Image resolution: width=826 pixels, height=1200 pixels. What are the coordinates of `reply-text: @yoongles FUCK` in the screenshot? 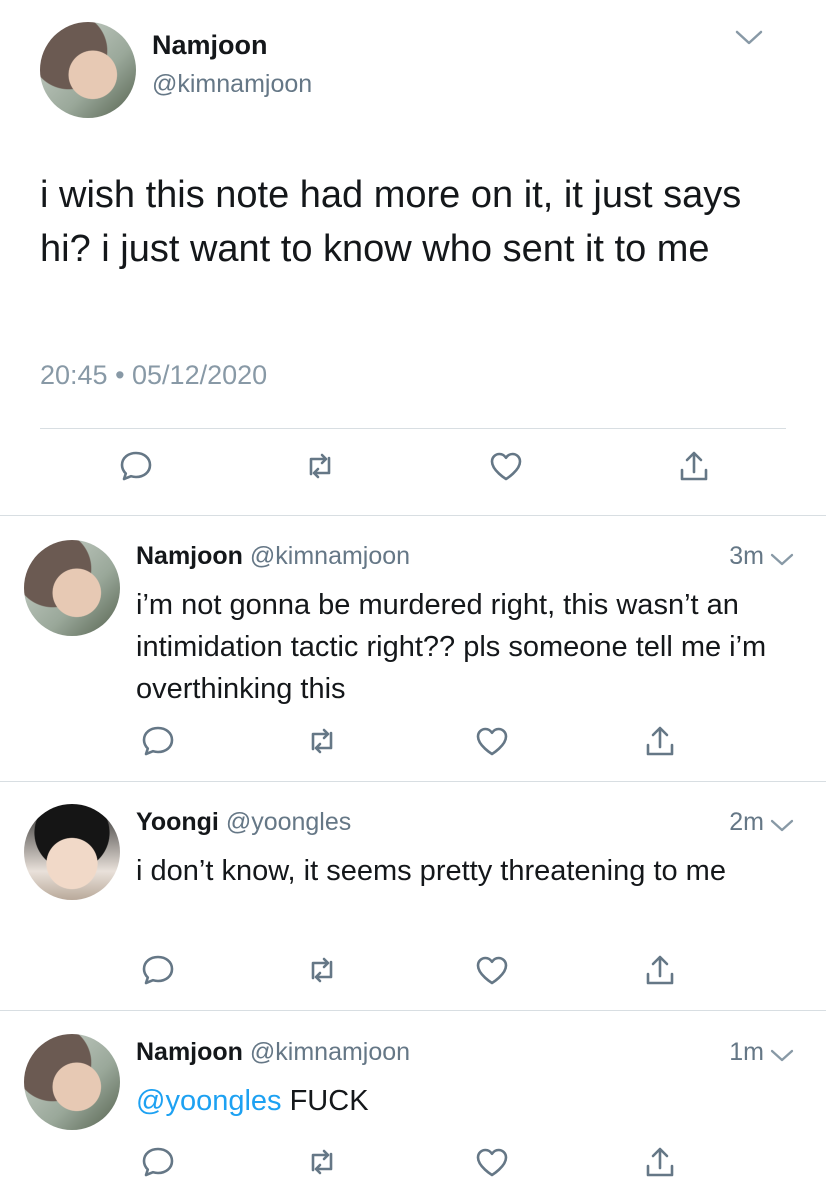 It's located at (471, 1101).